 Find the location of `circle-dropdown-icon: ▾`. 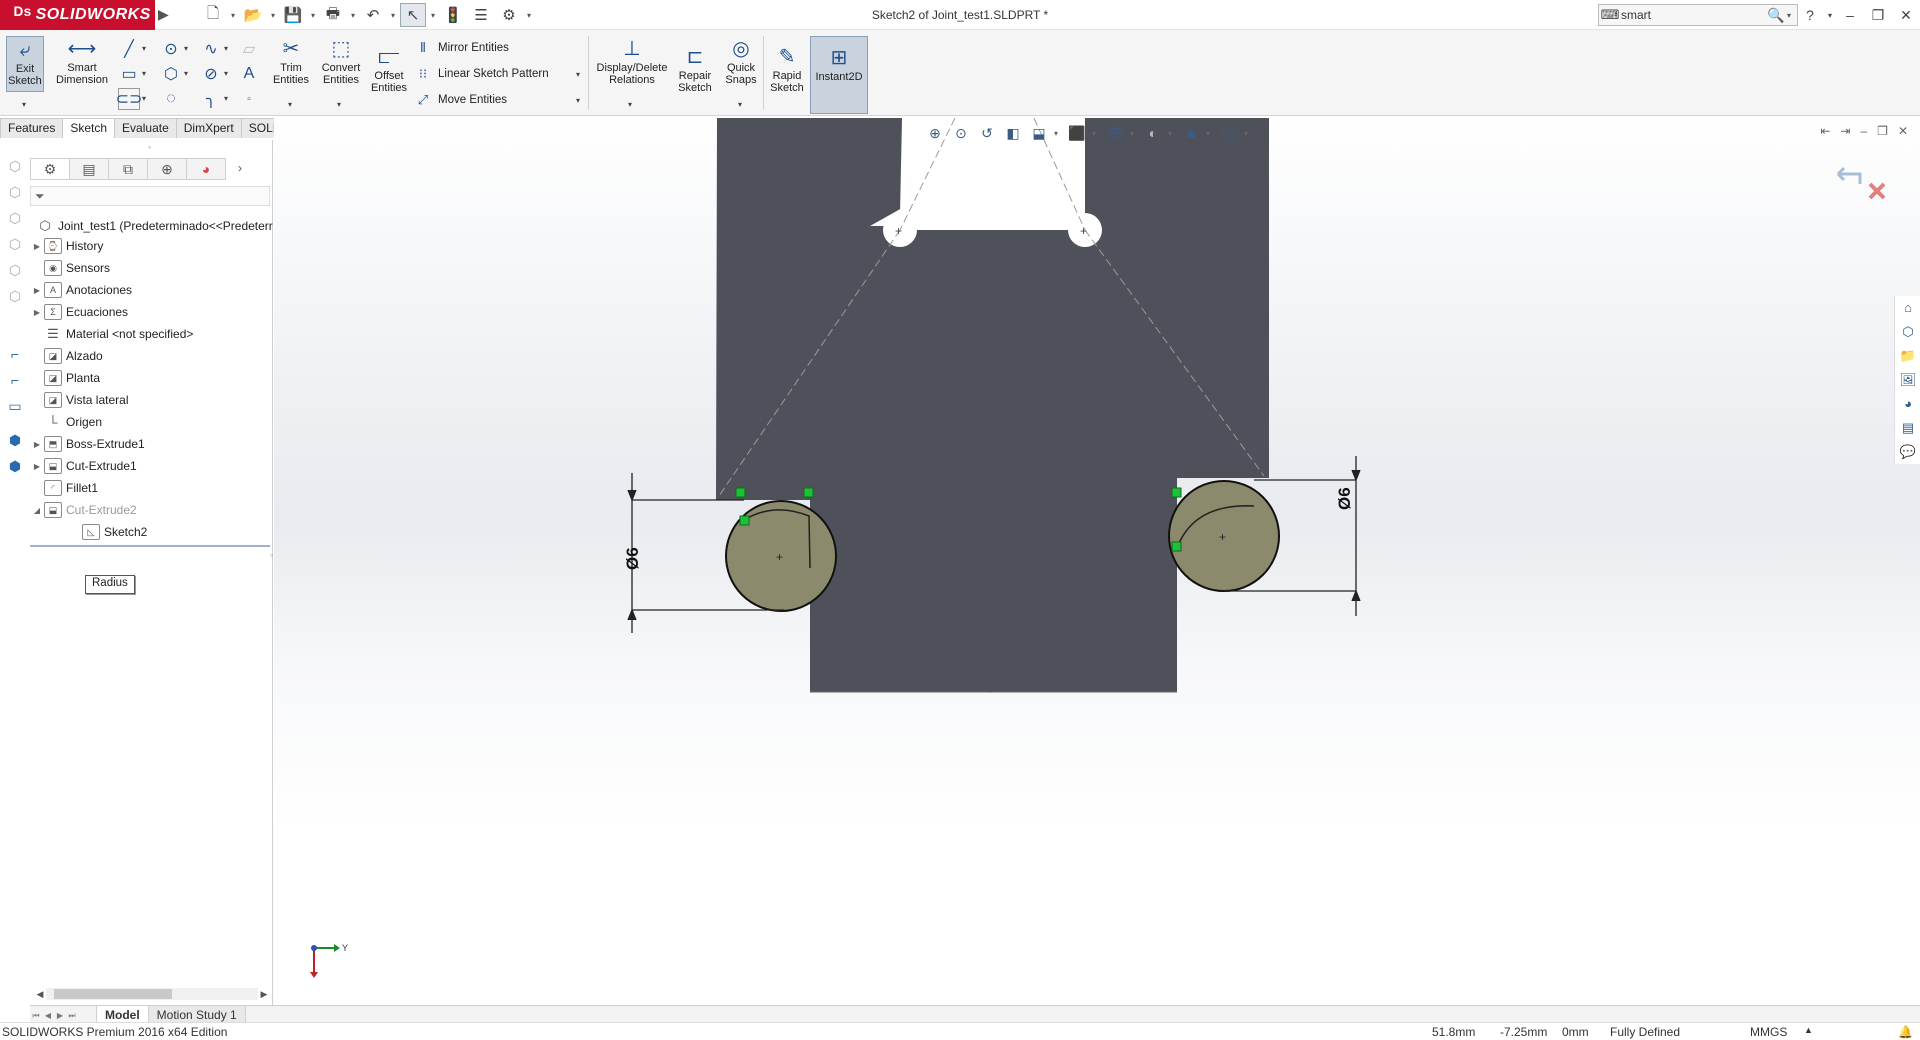

circle-dropdown-icon: ▾ is located at coordinates (186, 48).